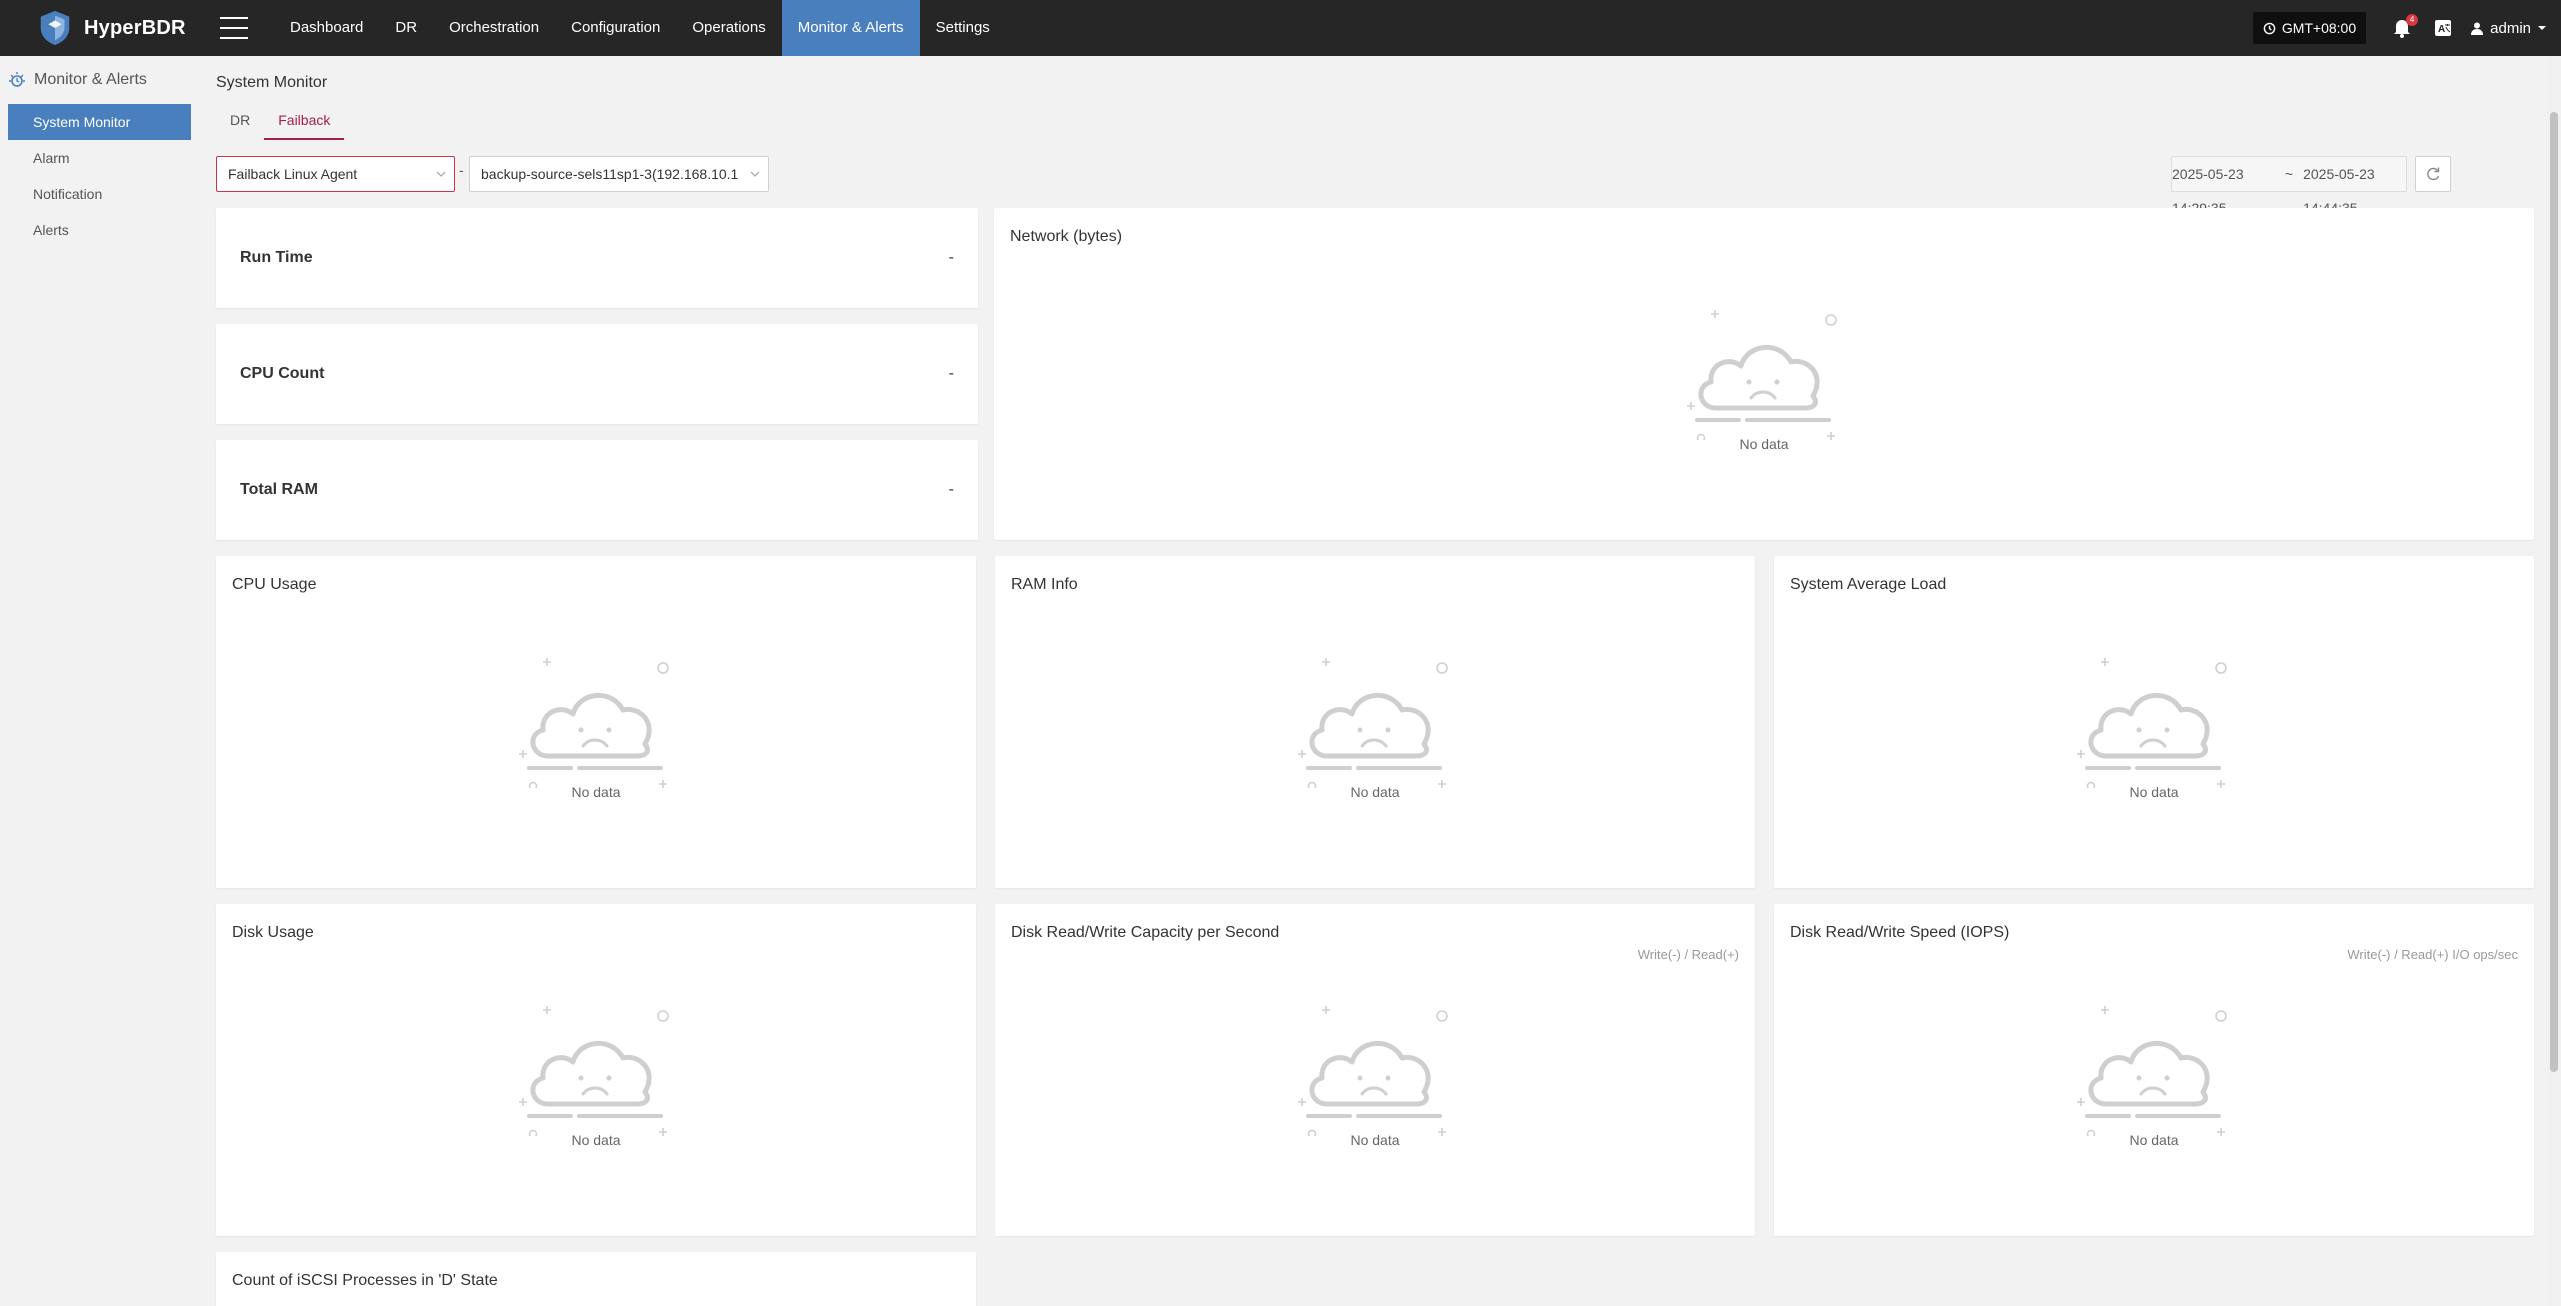 This screenshot has height=1306, width=2561. Describe the element at coordinates (55, 28) in the screenshot. I see `hyperbdr-shield-icon` at that location.